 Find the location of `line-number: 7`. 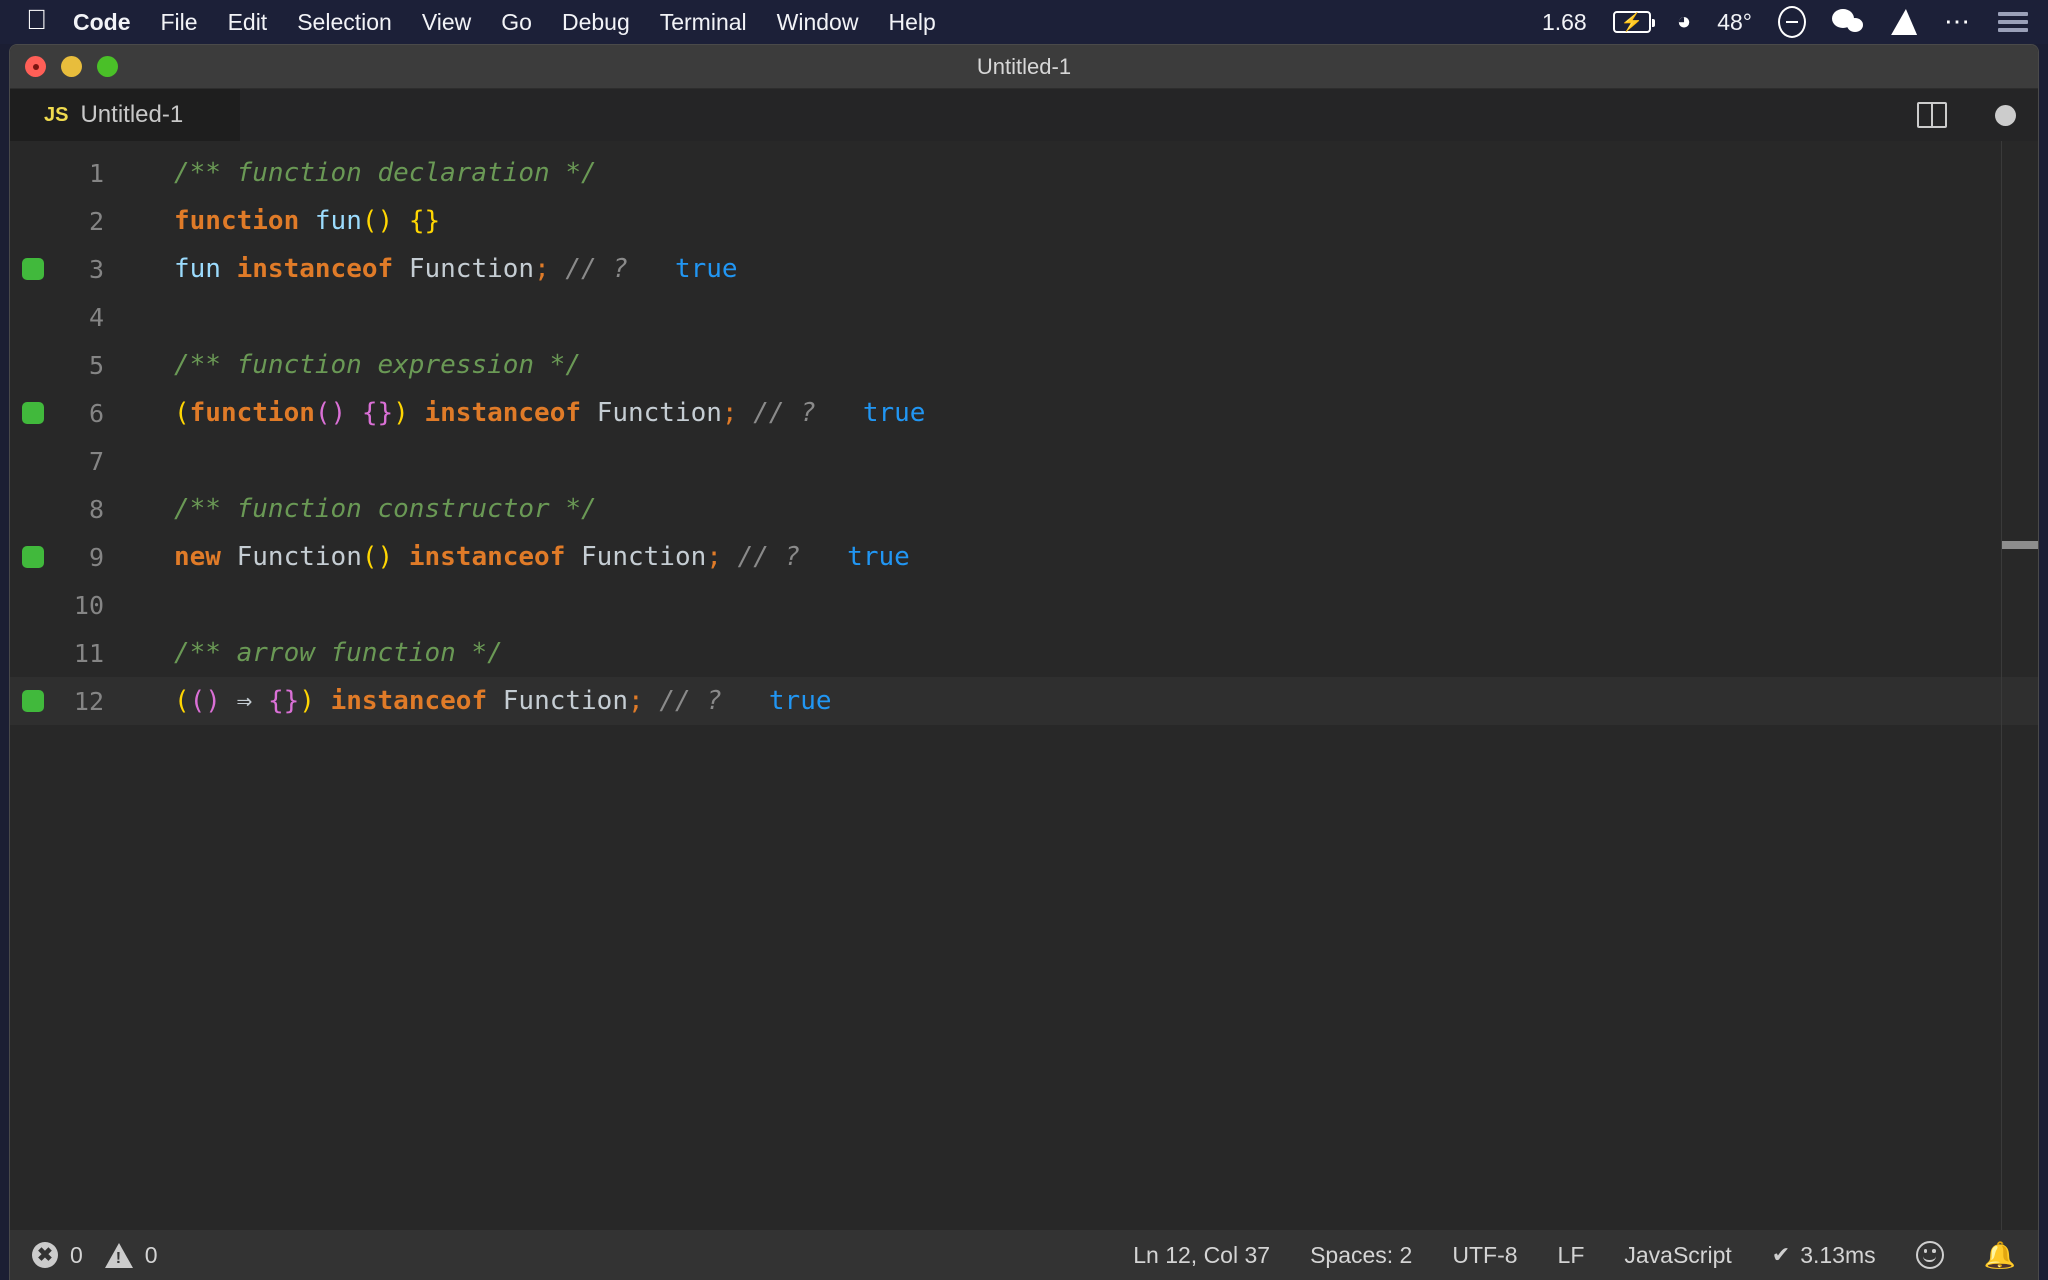

line-number: 7 is located at coordinates (96, 461).